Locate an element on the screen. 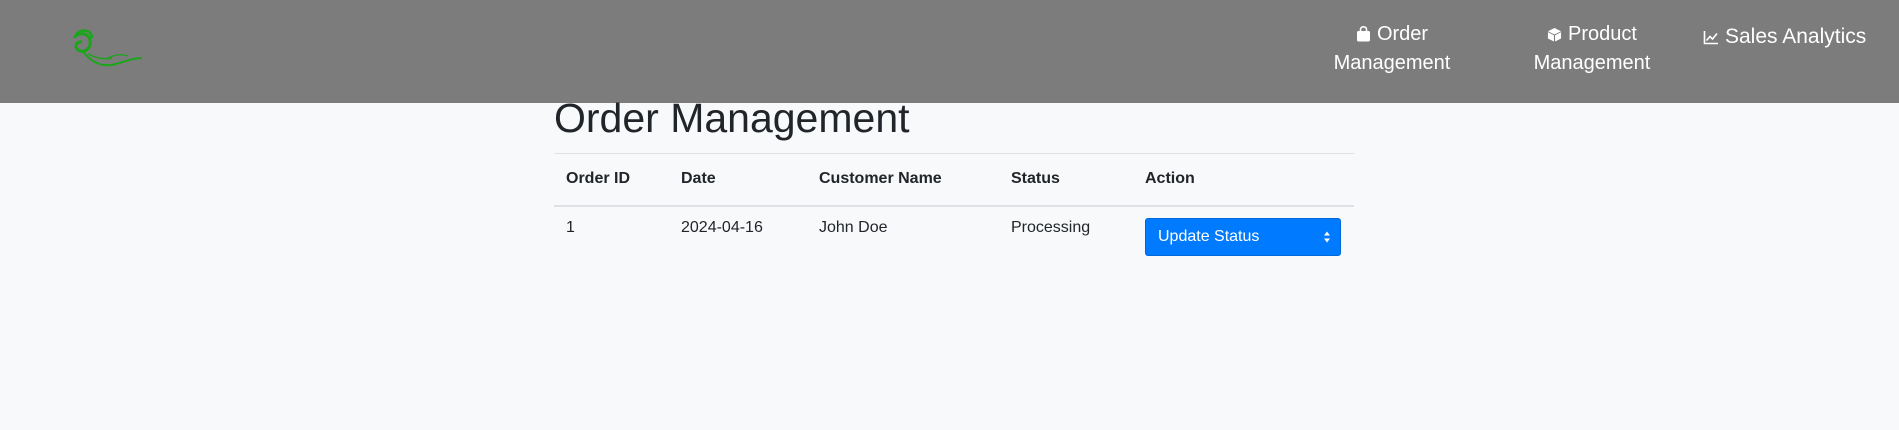 The height and width of the screenshot is (430, 1899). line-chart-icon is located at coordinates (1710, 38).